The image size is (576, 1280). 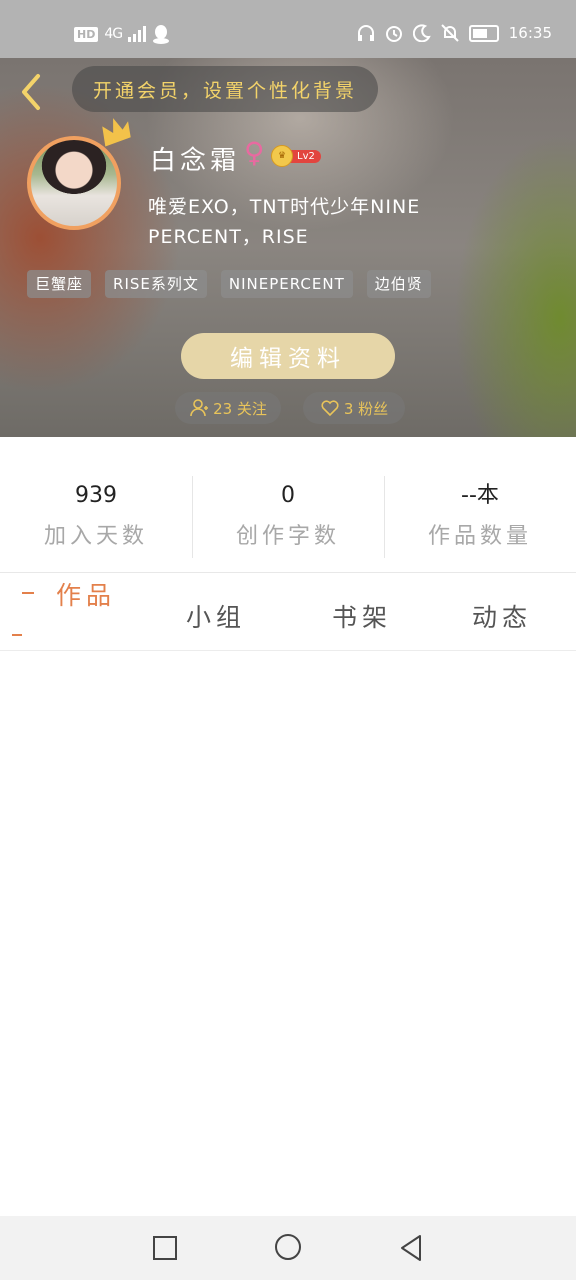 I want to click on status-right: 16:35, so click(x=454, y=33).